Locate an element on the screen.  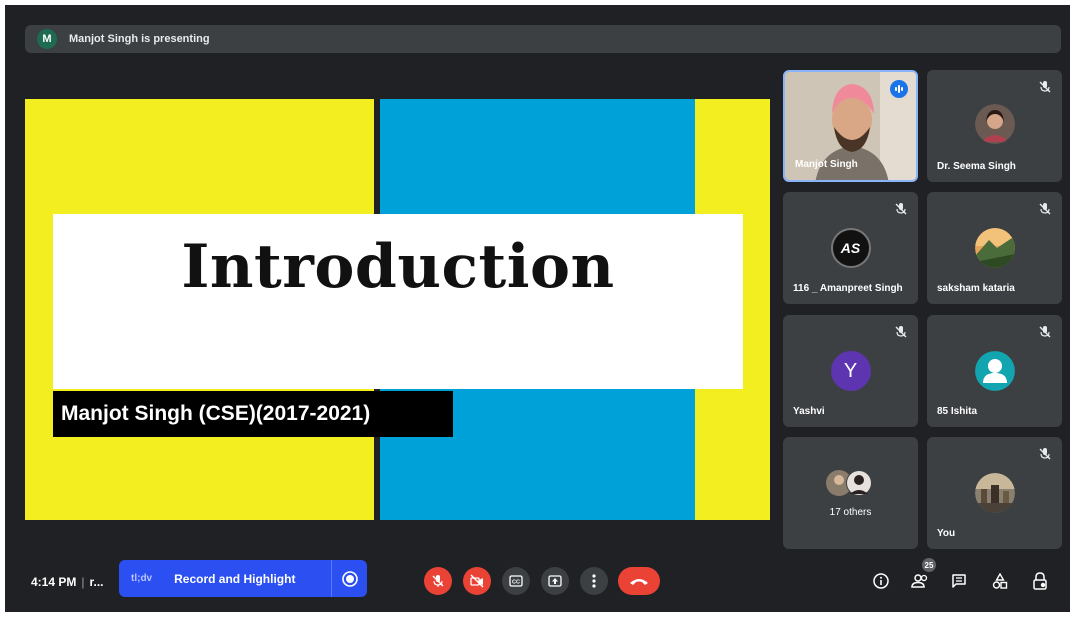
presenter-avatar: M is located at coordinates (47, 39).